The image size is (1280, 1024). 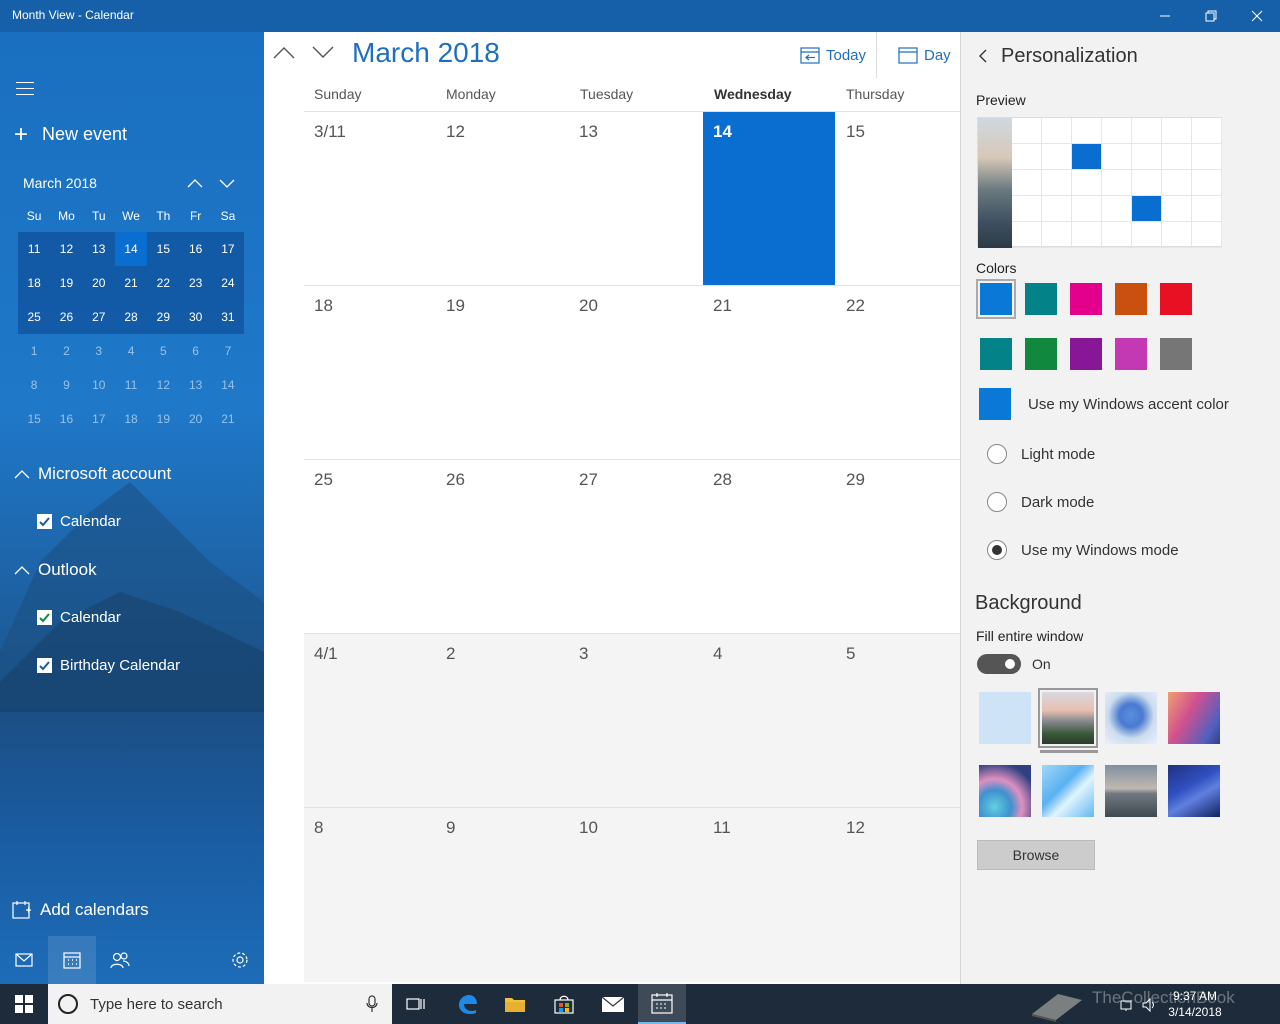 What do you see at coordinates (228, 283) in the screenshot?
I see `mini-day: 24` at bounding box center [228, 283].